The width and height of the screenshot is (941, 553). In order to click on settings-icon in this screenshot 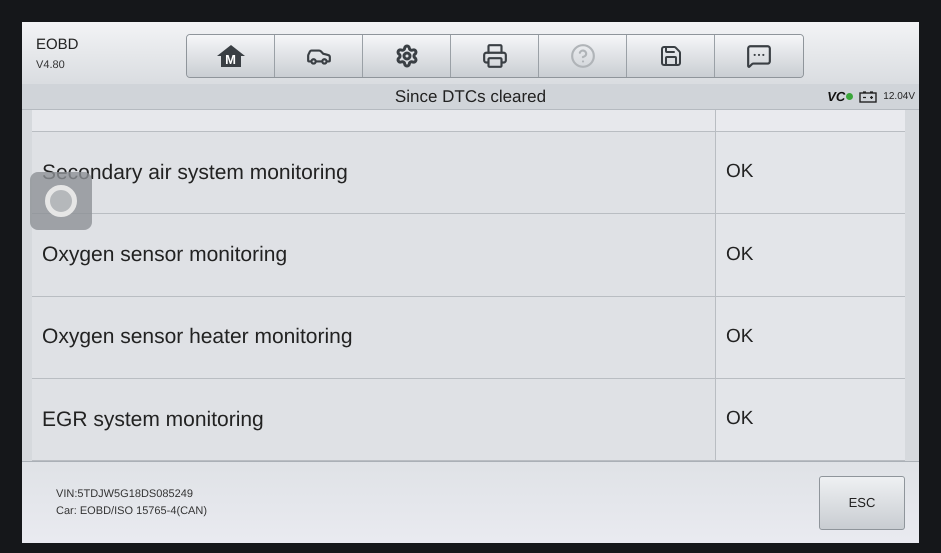, I will do `click(406, 56)`.